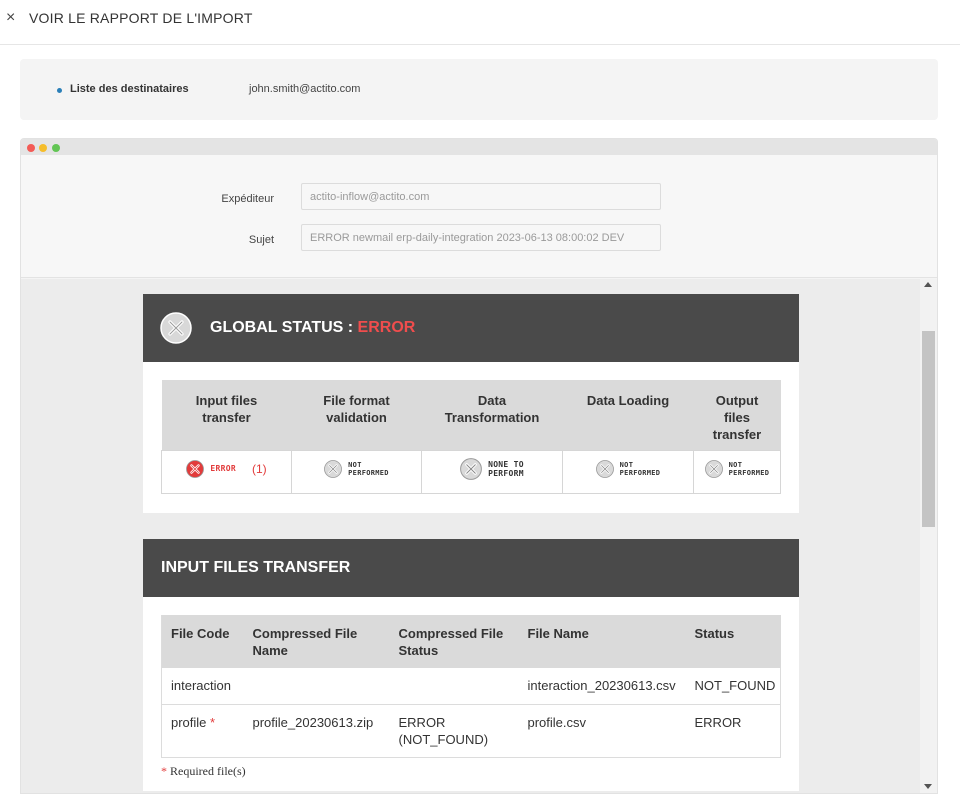  I want to click on step-status-data-loading: NOT PERFORMED, so click(628, 471).